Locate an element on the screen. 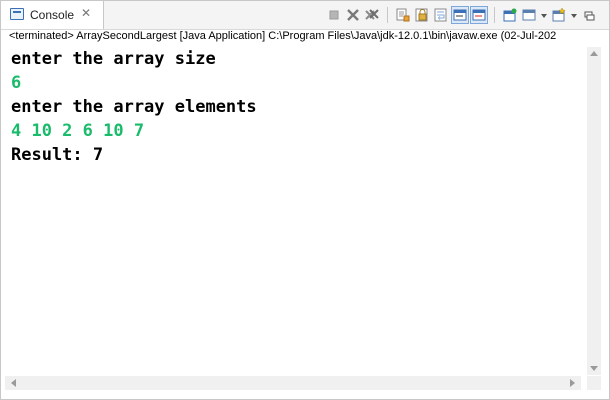 This screenshot has height=400, width=610. word-wrap-icon is located at coordinates (441, 15).